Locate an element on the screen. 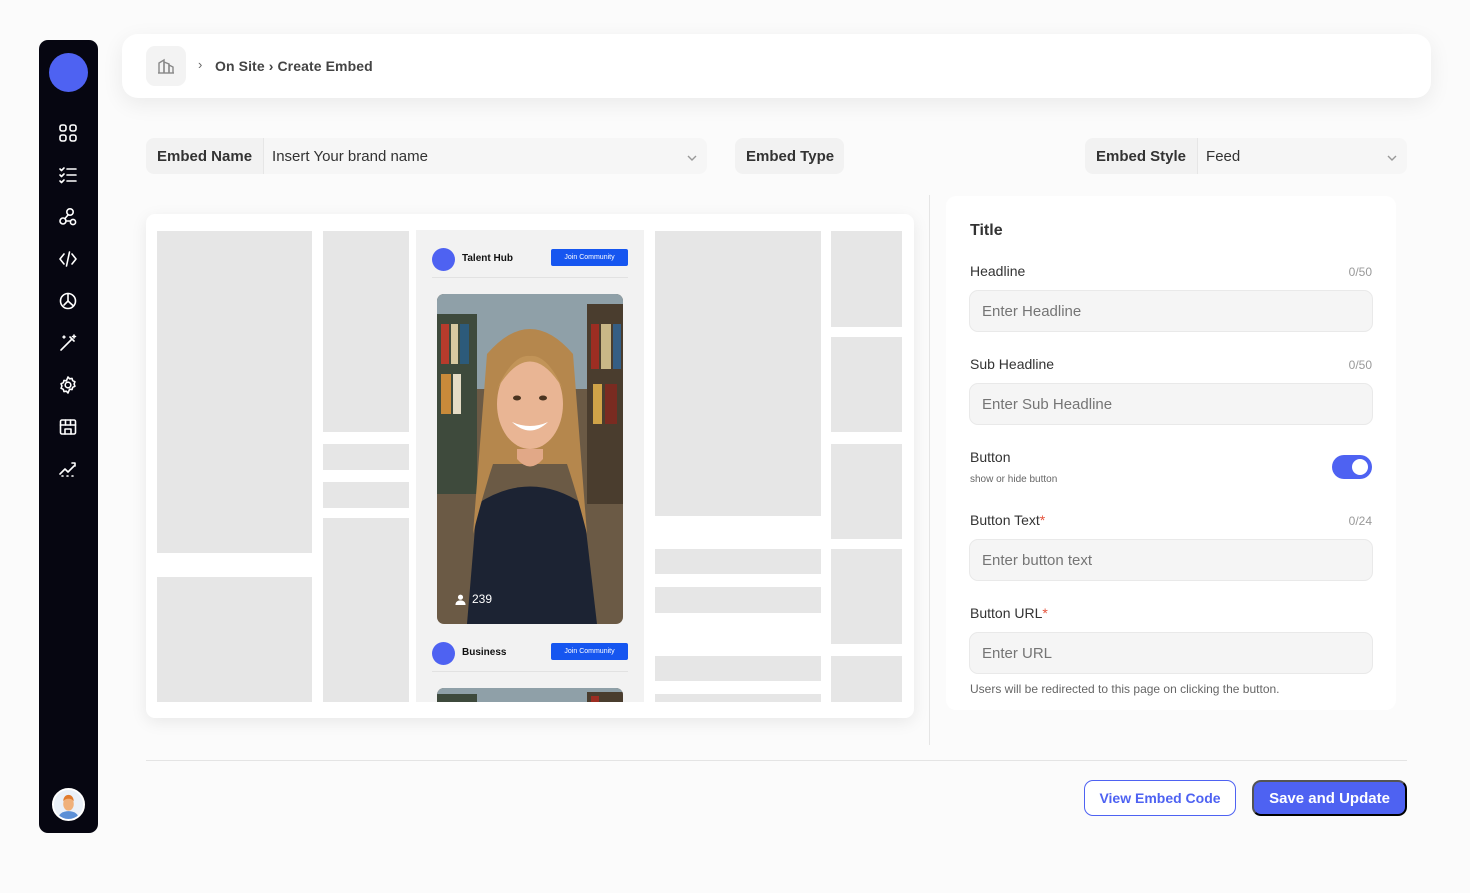 The height and width of the screenshot is (893, 1470). headline-input is located at coordinates (1171, 311).